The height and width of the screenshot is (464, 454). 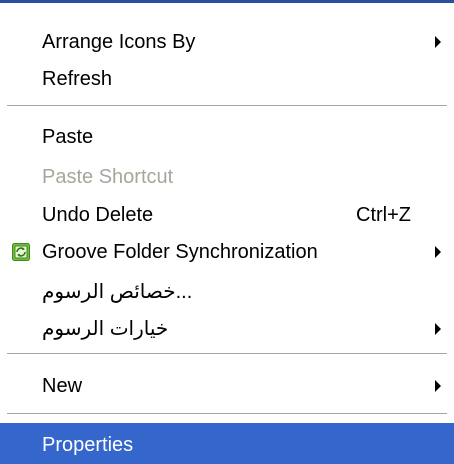 What do you see at coordinates (62, 386) in the screenshot?
I see `menu-item-label: New` at bounding box center [62, 386].